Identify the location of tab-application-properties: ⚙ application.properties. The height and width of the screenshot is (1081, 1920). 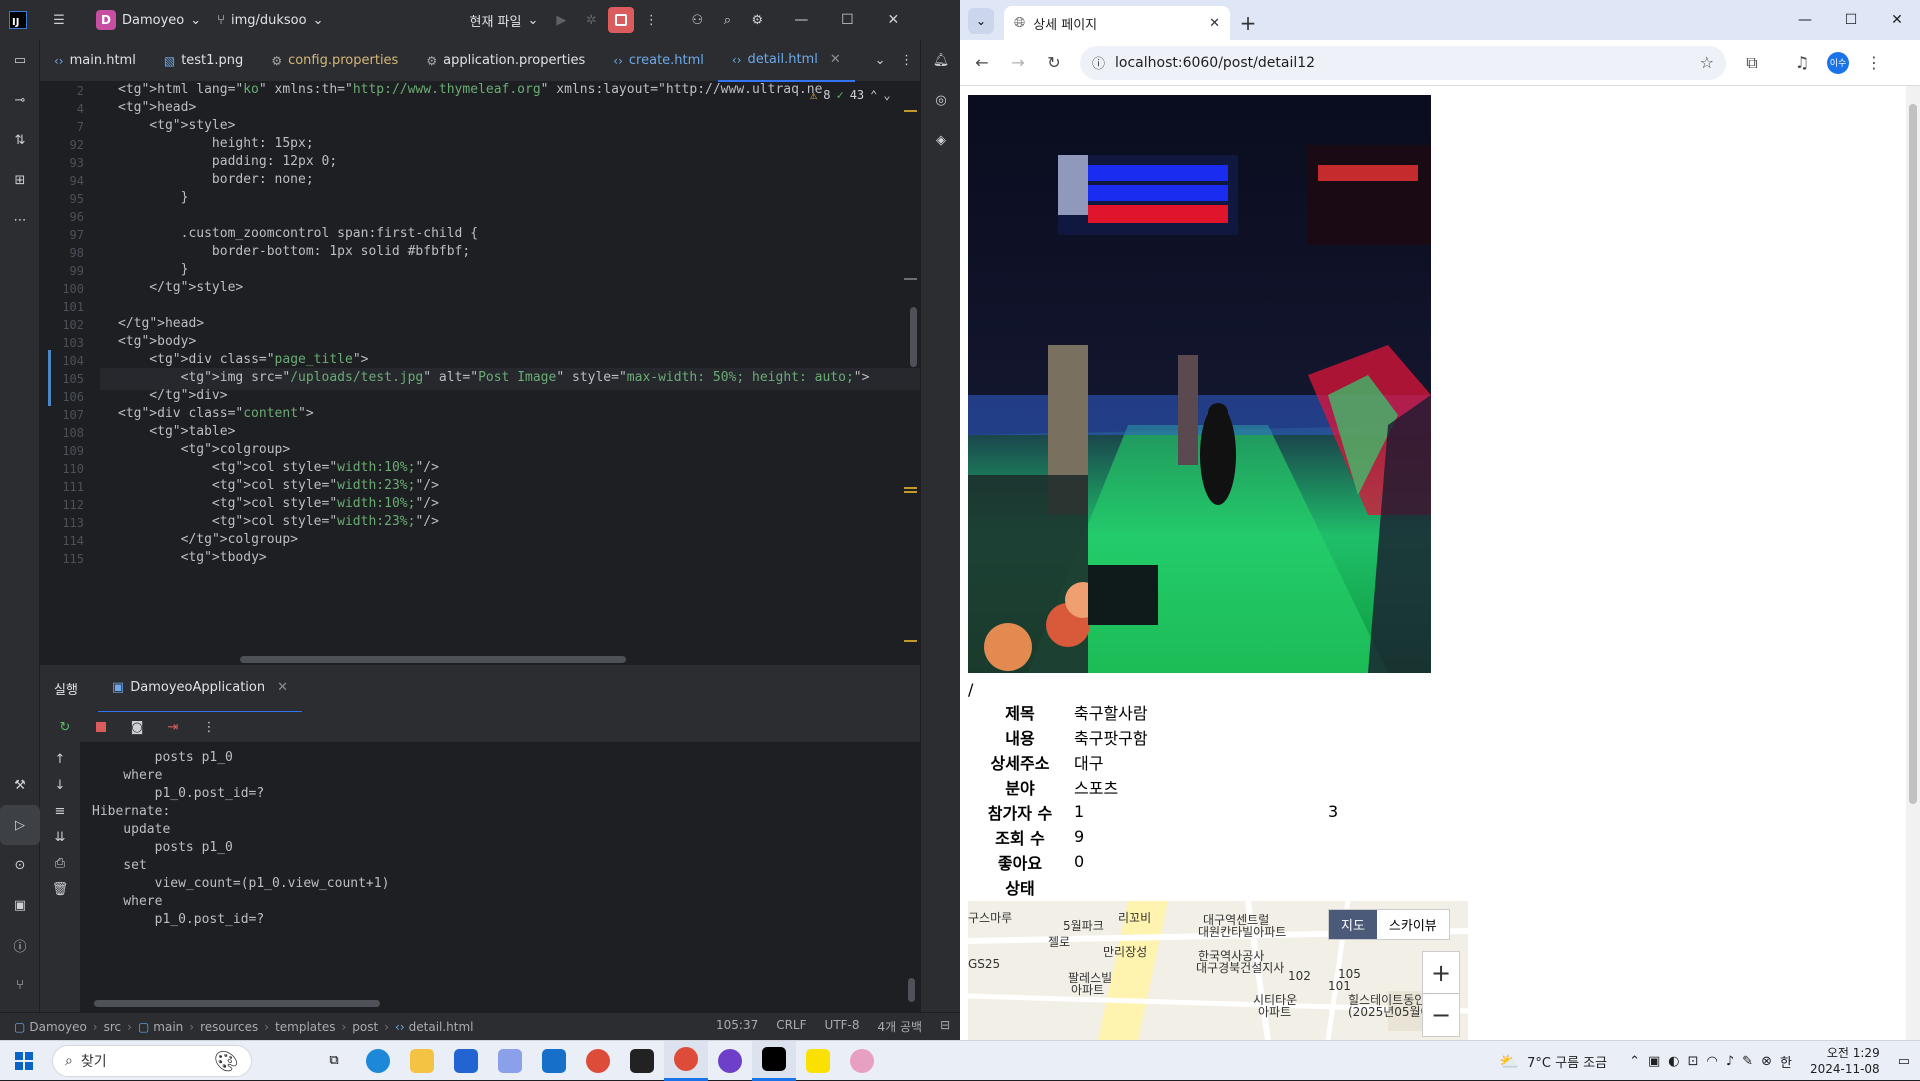
(505, 61).